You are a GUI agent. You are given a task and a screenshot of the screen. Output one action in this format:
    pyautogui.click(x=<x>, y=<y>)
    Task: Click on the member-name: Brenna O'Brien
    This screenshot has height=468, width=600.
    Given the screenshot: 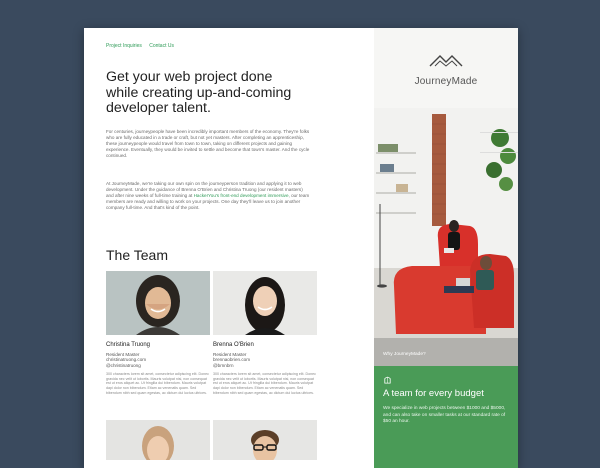 What is the action you would take?
    pyautogui.click(x=233, y=345)
    